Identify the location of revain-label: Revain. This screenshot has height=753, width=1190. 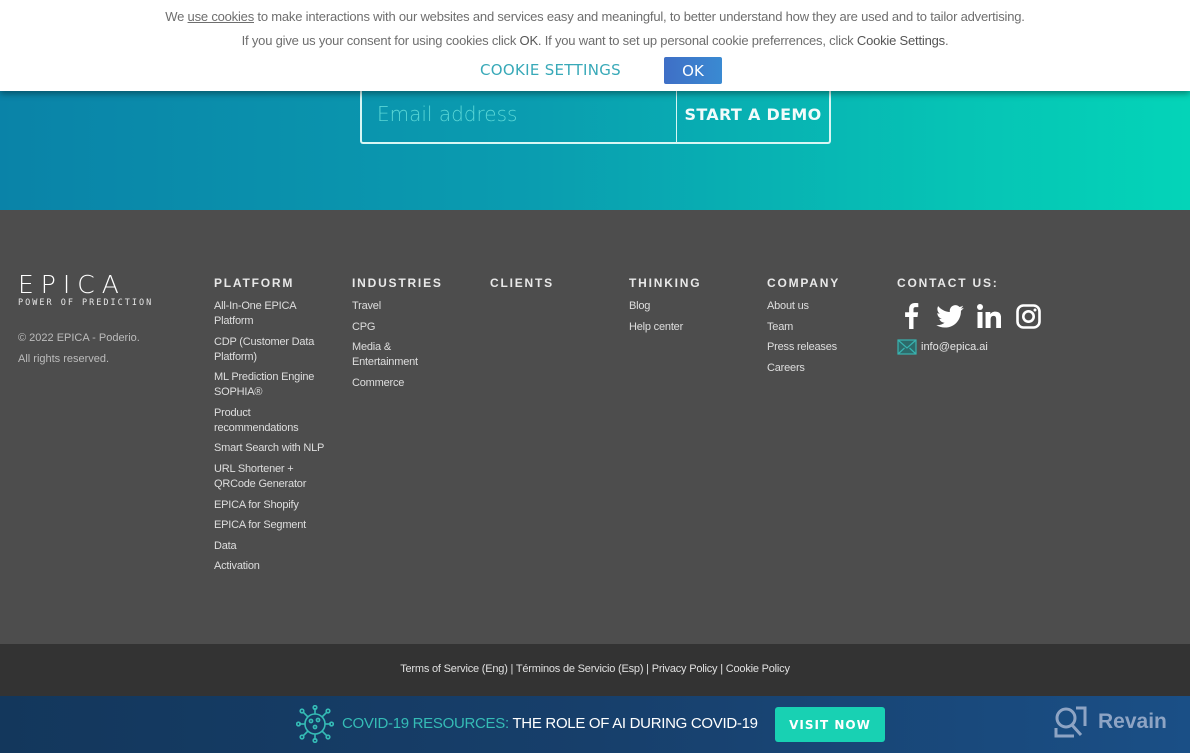
(1132, 721).